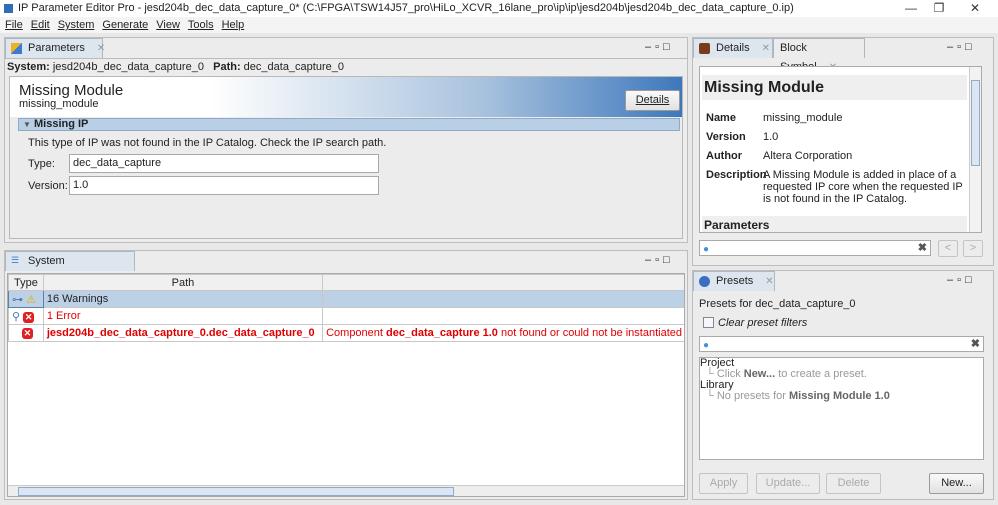  What do you see at coordinates (70, 268) in the screenshot?
I see `tab-system-messages: ☰ System Messages✕` at bounding box center [70, 268].